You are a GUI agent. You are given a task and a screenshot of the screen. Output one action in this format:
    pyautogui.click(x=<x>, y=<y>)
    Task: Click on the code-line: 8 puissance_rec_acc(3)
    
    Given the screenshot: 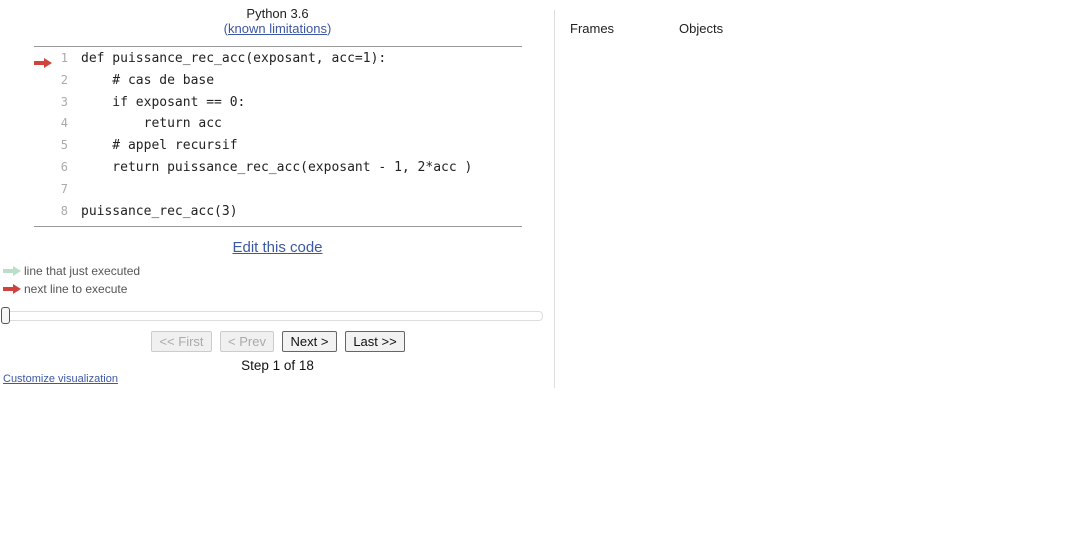 What is the action you would take?
    pyautogui.click(x=278, y=212)
    